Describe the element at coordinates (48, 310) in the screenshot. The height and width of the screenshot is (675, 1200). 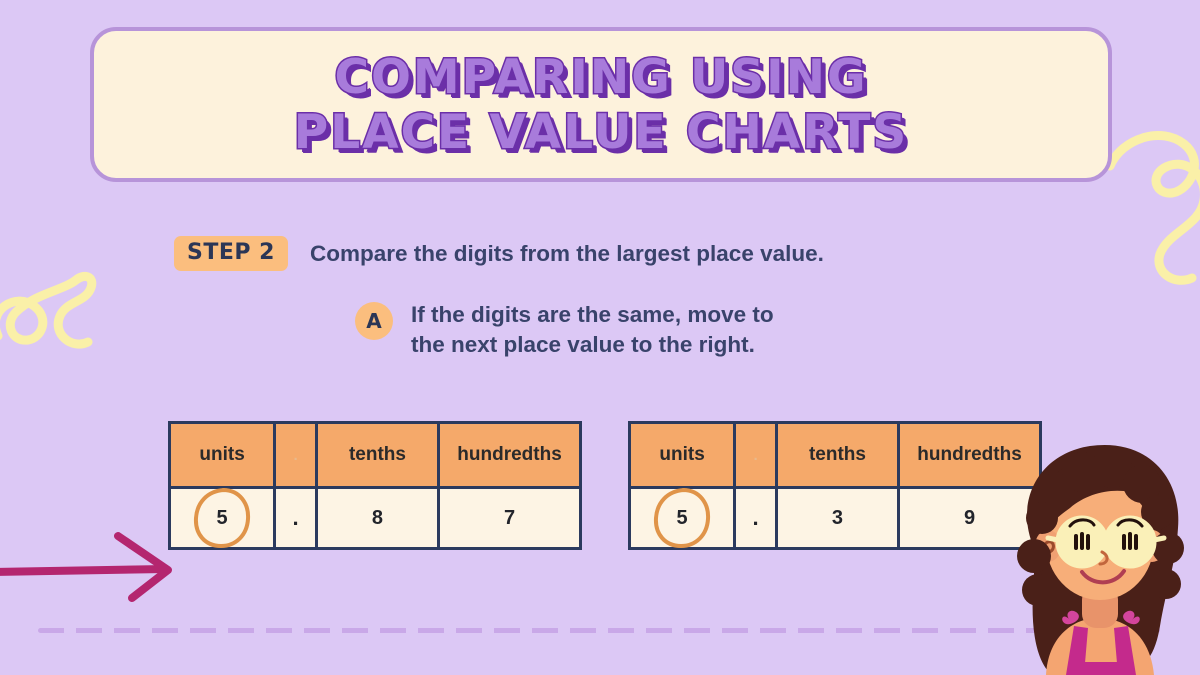
I see `yellow-squiggle-doodle-left` at that location.